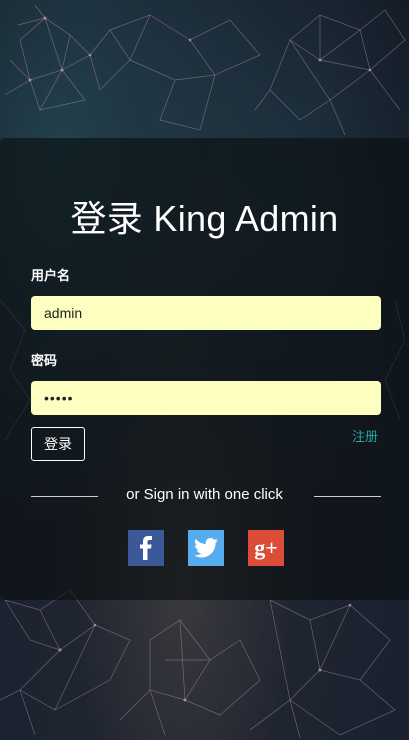  What do you see at coordinates (206, 313) in the screenshot?
I see `username-input` at bounding box center [206, 313].